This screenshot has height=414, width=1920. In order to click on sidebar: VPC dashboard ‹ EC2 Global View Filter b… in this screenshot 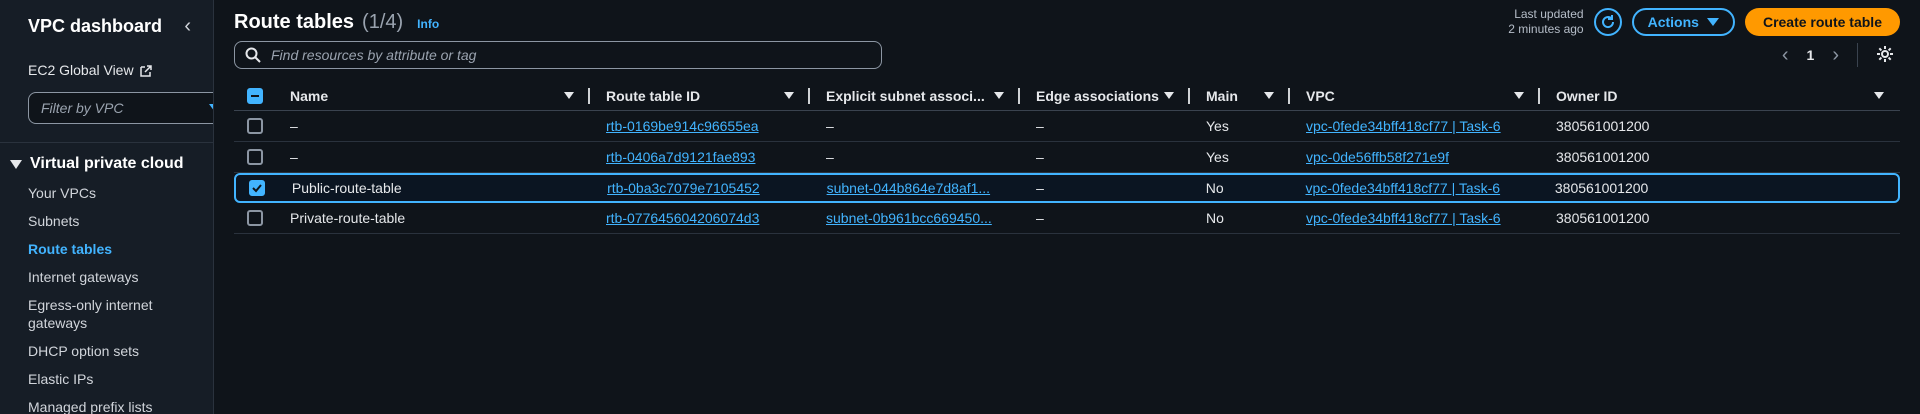, I will do `click(107, 207)`.